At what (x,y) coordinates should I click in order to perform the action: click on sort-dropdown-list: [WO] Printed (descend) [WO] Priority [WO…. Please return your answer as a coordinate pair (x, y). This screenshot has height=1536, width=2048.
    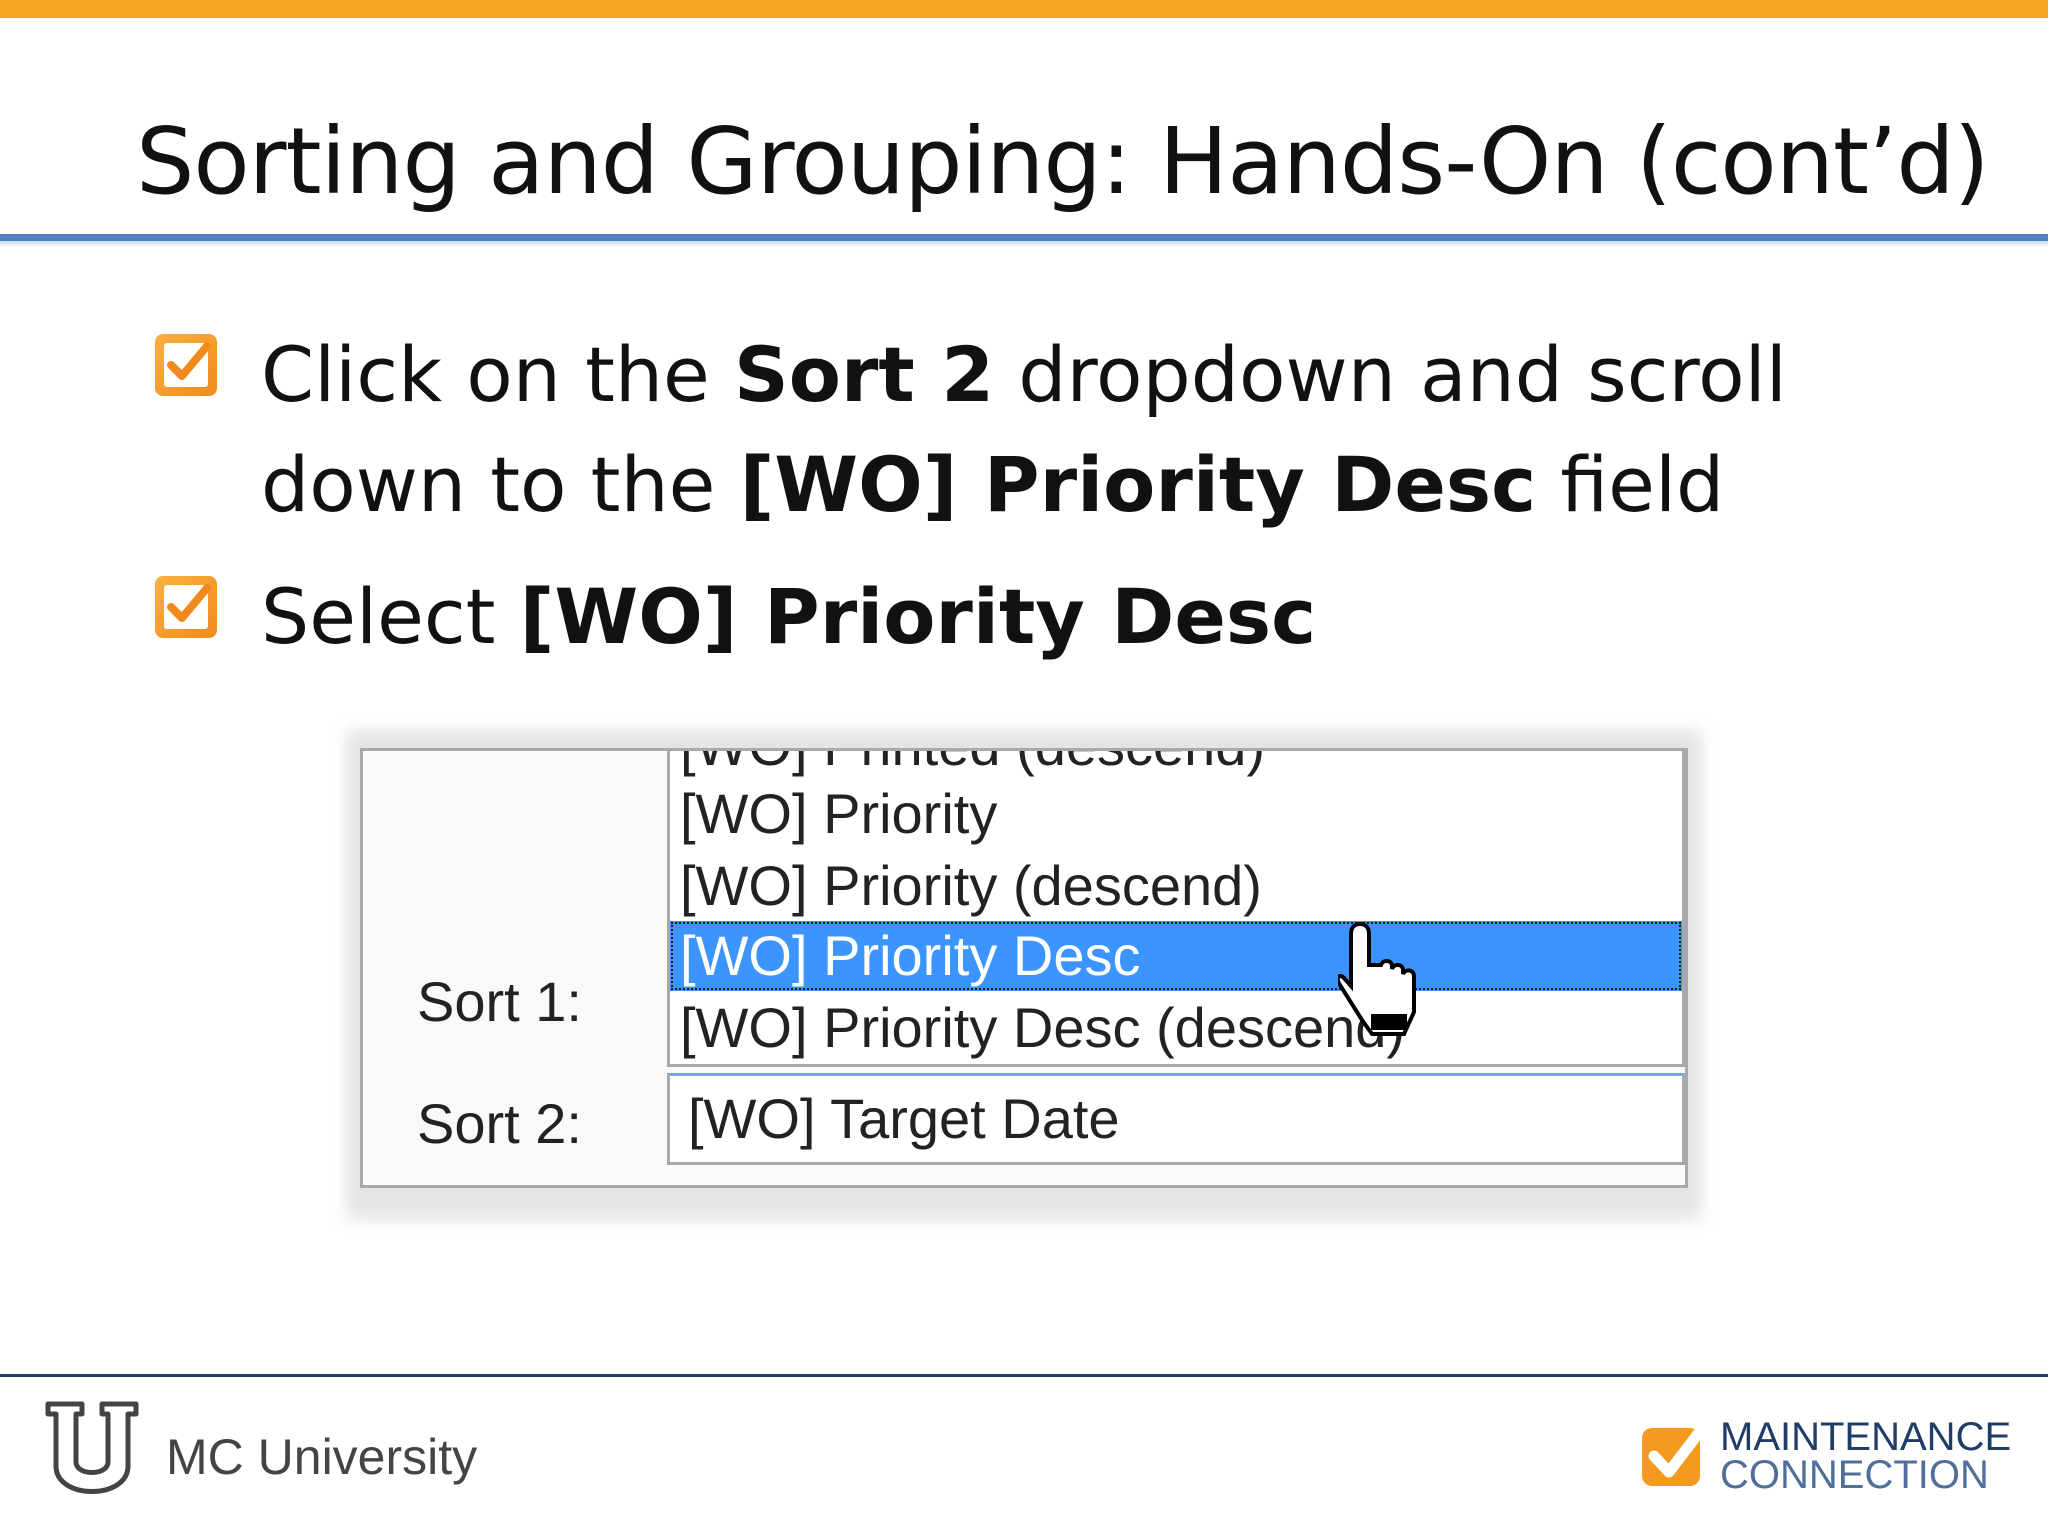
    Looking at the image, I should click on (1176, 909).